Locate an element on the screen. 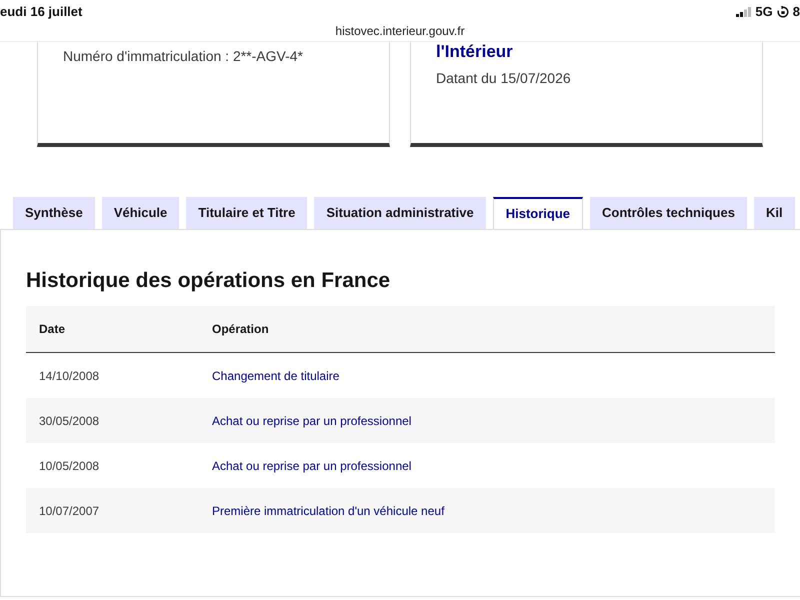 This screenshot has width=800, height=600. card-text: Datant du 15/07/2026 is located at coordinates (504, 78).